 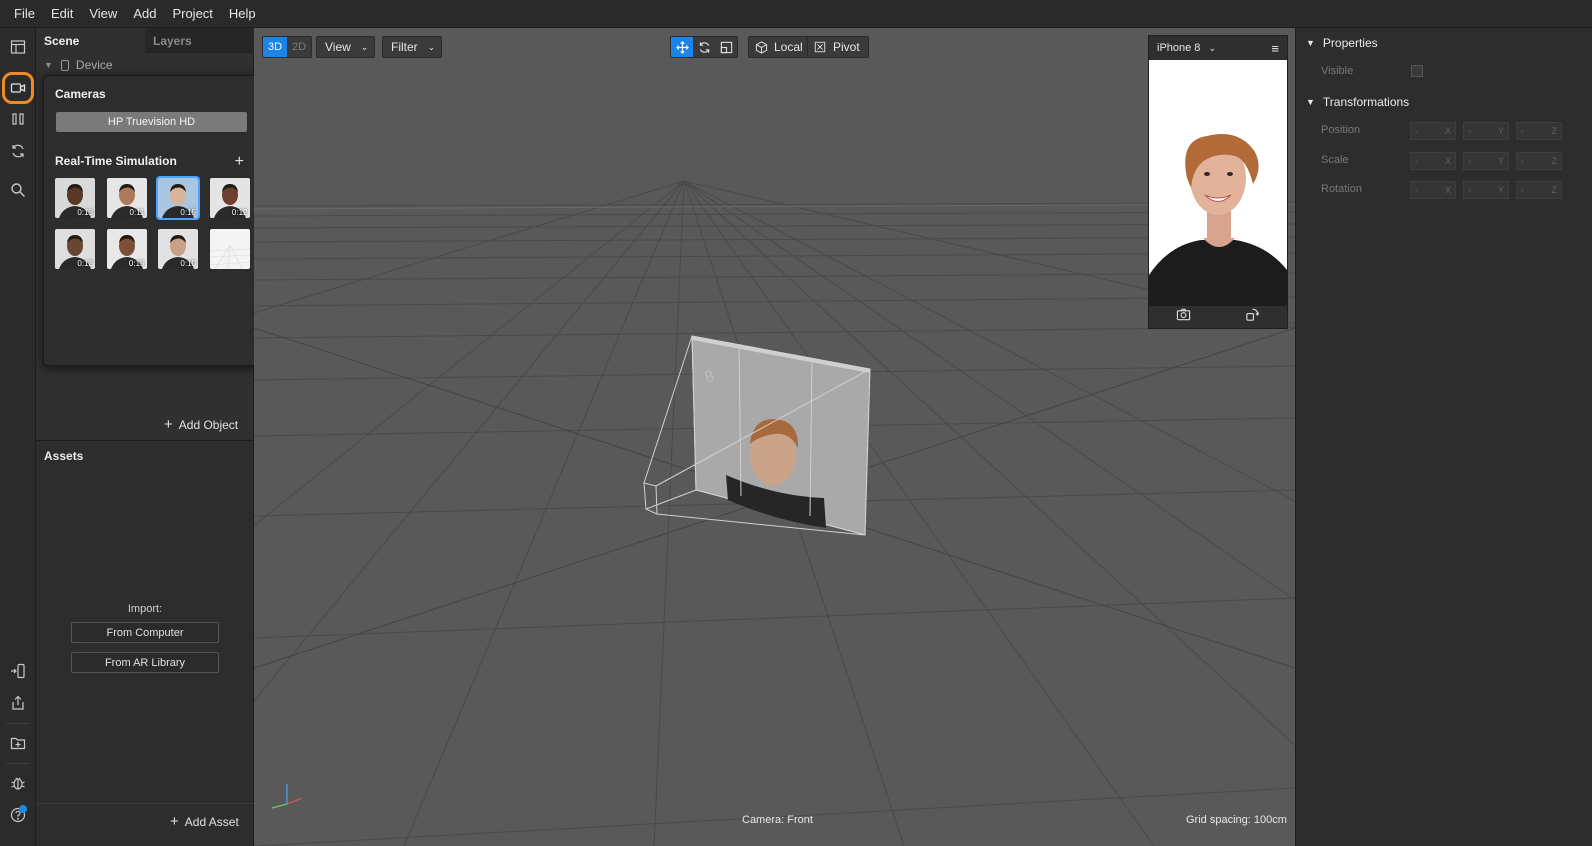 I want to click on thumbnail-duration: 0:11, so click(x=137, y=212).